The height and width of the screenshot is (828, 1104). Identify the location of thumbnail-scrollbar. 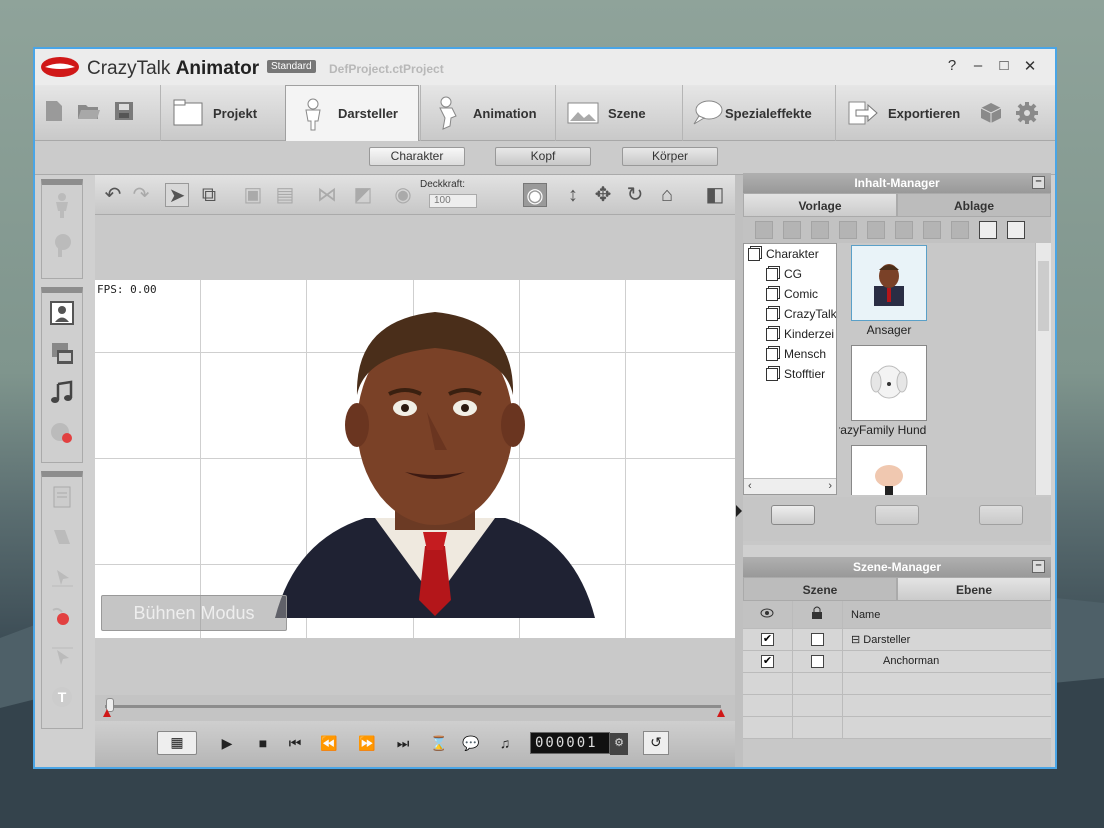
(1043, 369).